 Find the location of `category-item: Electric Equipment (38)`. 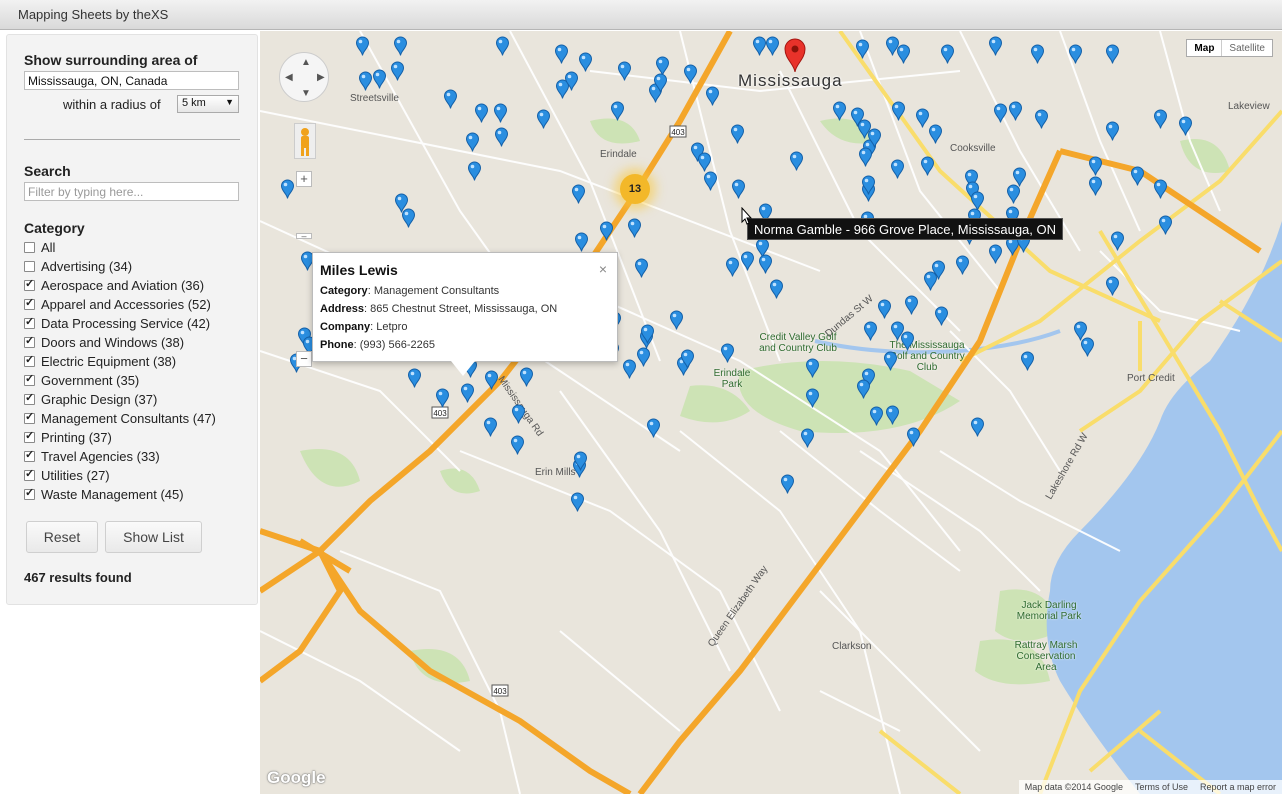

category-item: Electric Equipment (38) is located at coordinates (120, 361).